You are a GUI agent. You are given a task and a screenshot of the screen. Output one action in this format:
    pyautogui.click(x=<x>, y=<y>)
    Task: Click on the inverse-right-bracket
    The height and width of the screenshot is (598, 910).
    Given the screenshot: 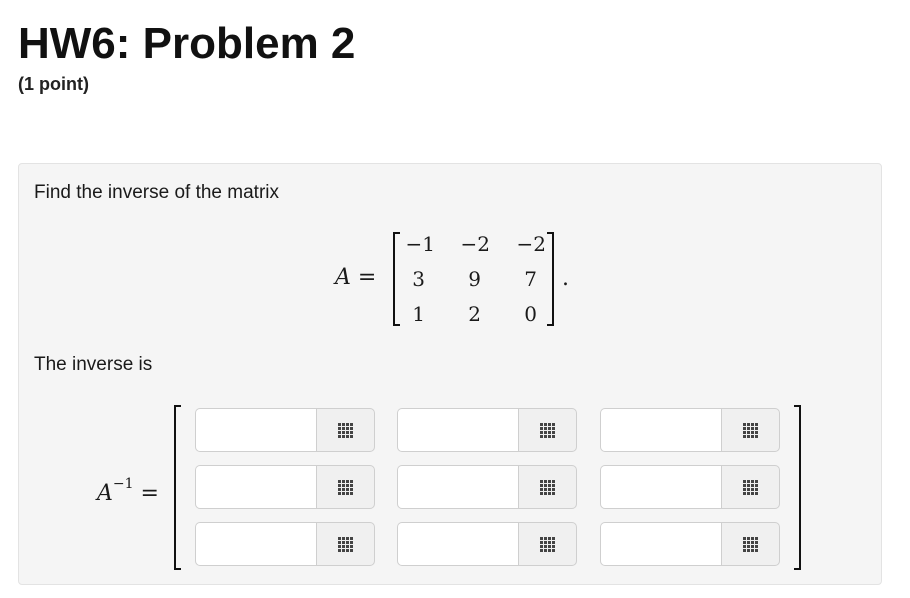 What is the action you would take?
    pyautogui.click(x=797, y=487)
    